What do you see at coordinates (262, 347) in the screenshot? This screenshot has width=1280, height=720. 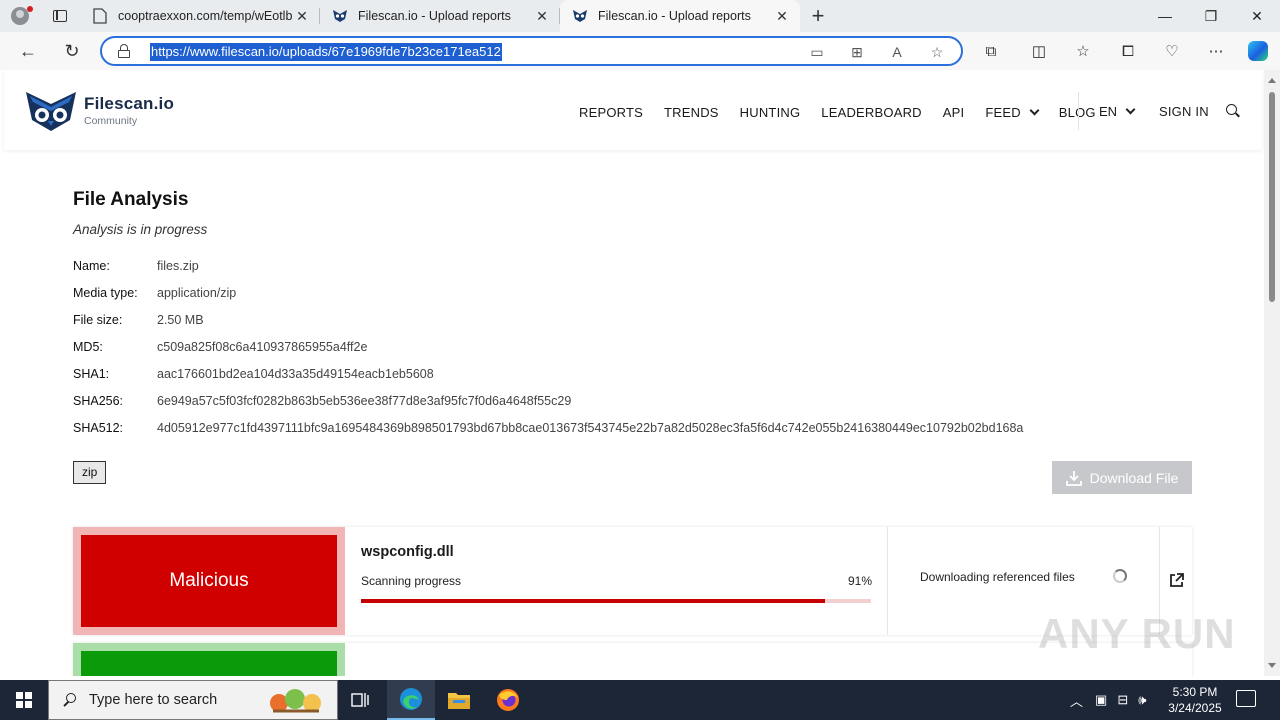 I see `meta-value: c509a825f08c6a410937865955a4ff2e` at bounding box center [262, 347].